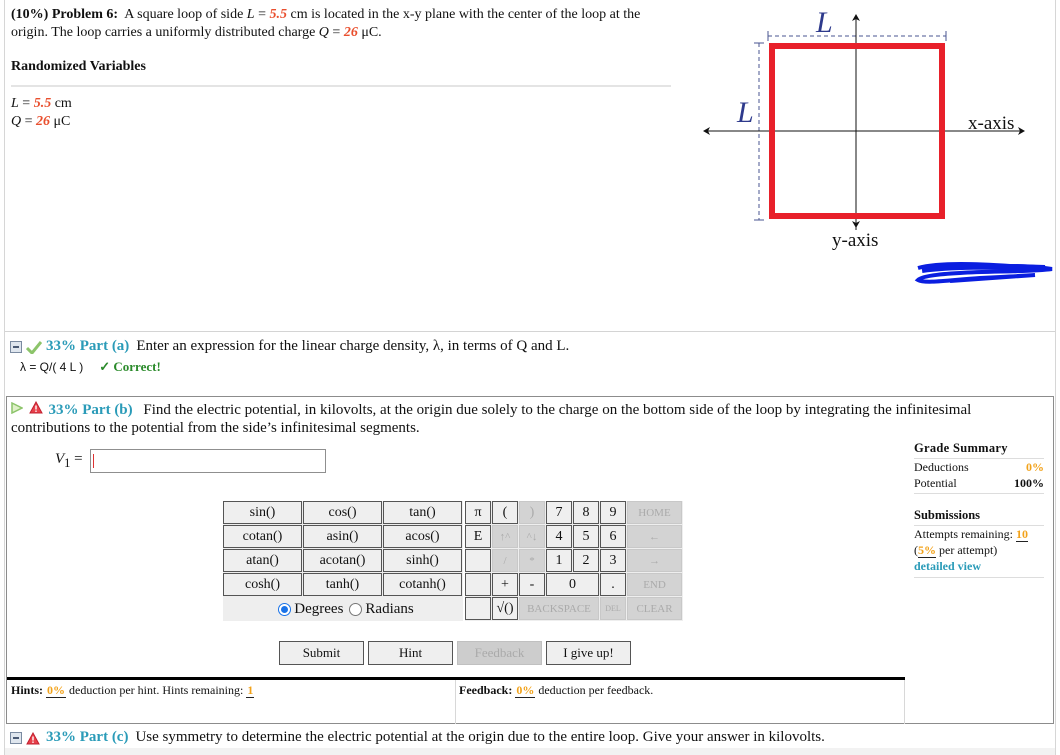 The height and width of the screenshot is (755, 1060). I want to click on grade-summary-title: Grade Summary, so click(979, 450).